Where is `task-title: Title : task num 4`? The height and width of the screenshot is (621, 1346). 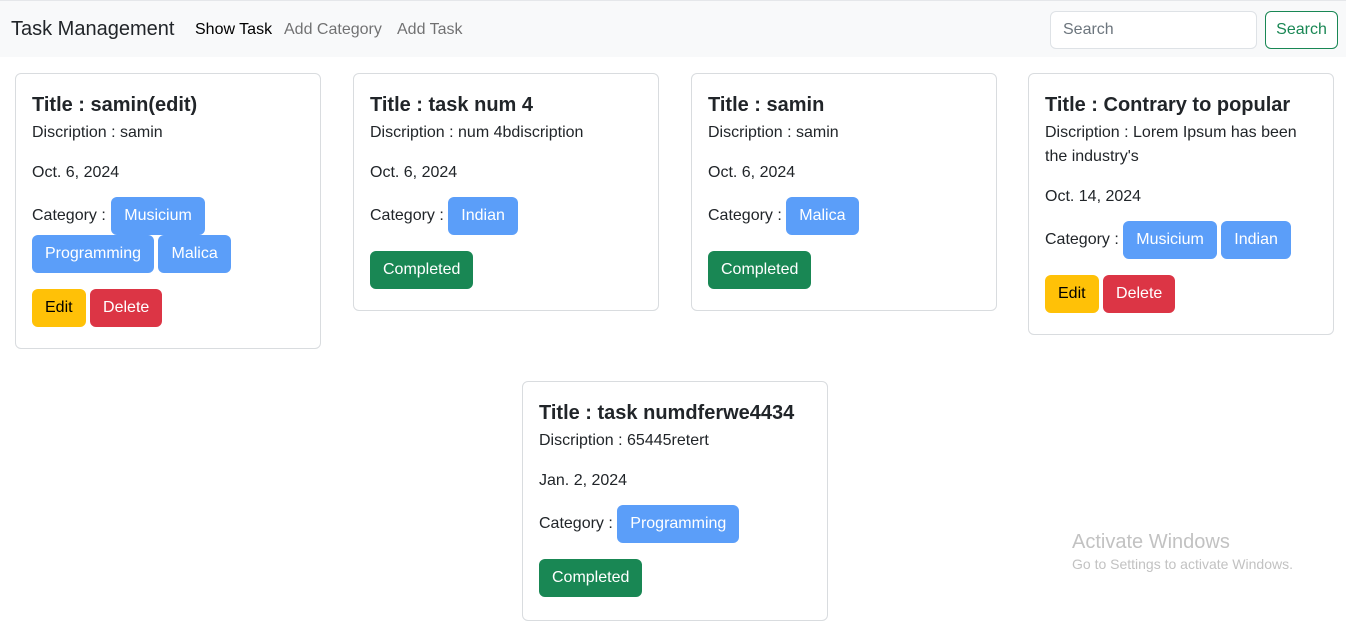
task-title: Title : task num 4 is located at coordinates (452, 105).